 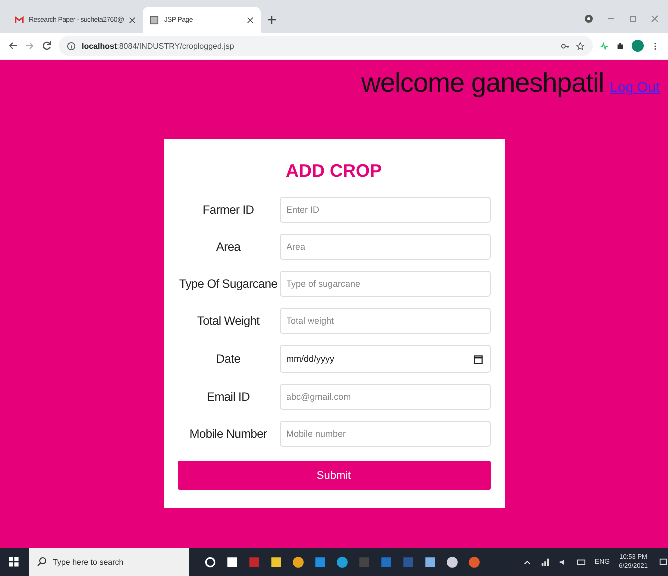 I want to click on search-field: Type here to search, so click(x=109, y=562).